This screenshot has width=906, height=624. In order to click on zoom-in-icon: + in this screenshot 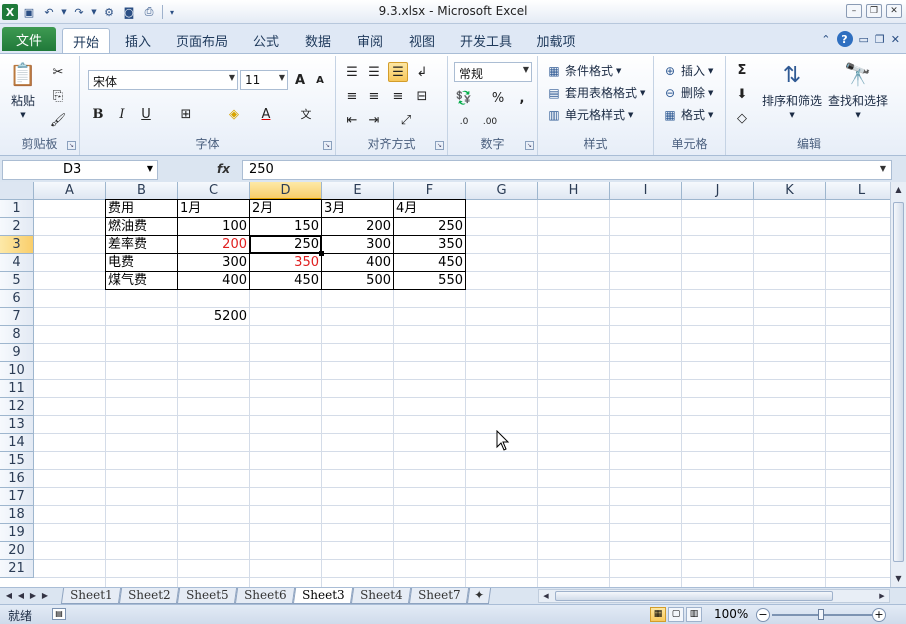, I will do `click(879, 615)`.